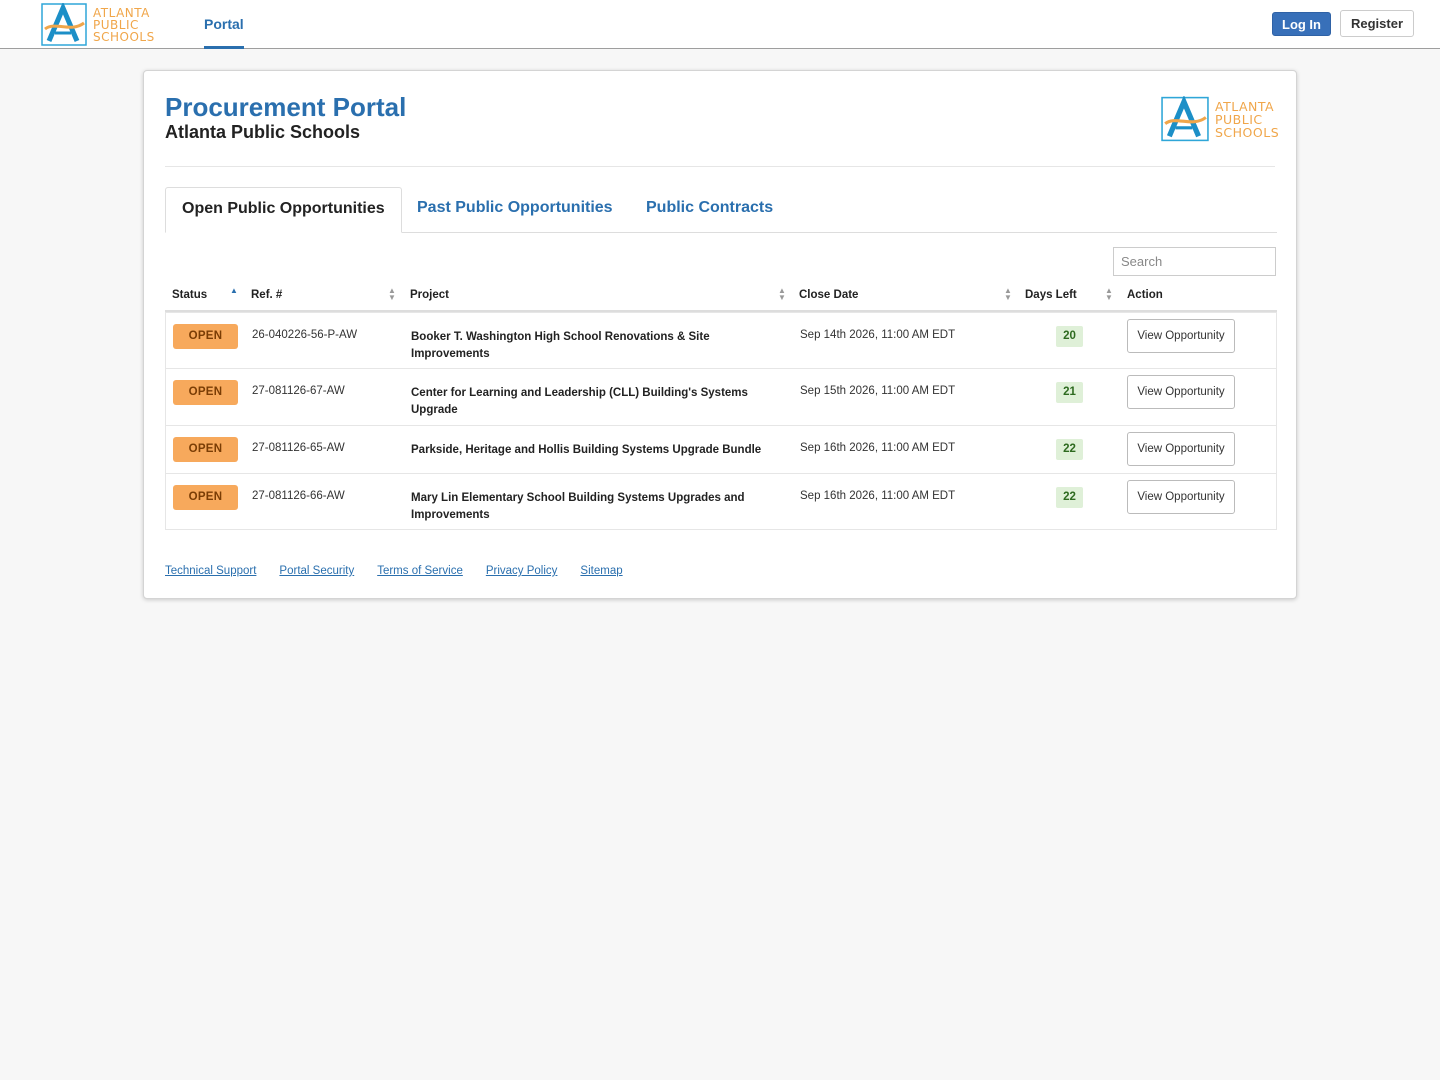 The image size is (1440, 1080). What do you see at coordinates (1069, 392) in the screenshot?
I see `days-left-badge: 21` at bounding box center [1069, 392].